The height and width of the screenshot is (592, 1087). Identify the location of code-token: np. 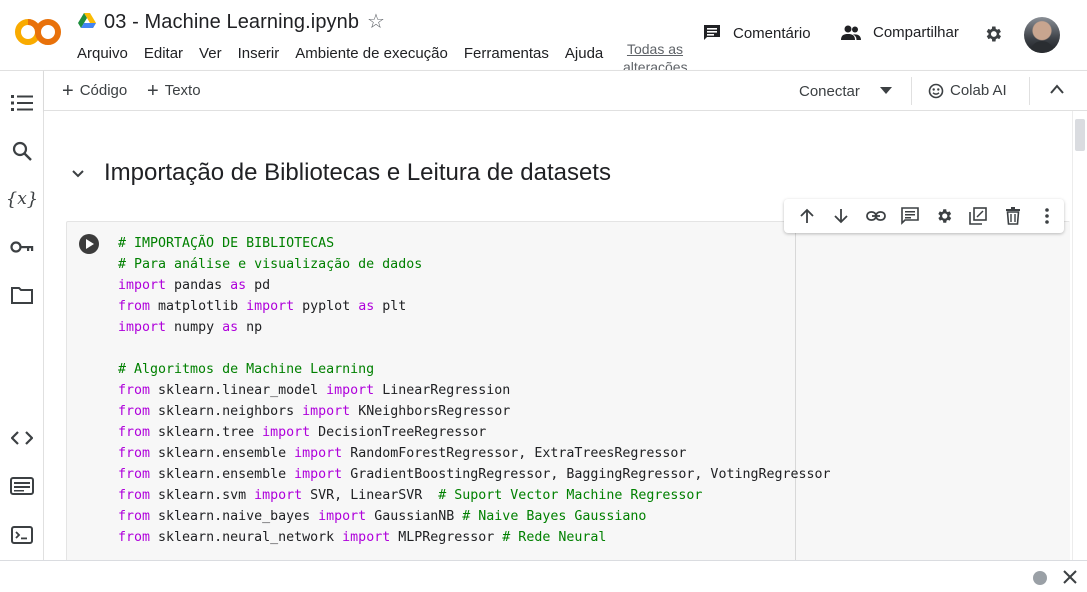
(250, 327).